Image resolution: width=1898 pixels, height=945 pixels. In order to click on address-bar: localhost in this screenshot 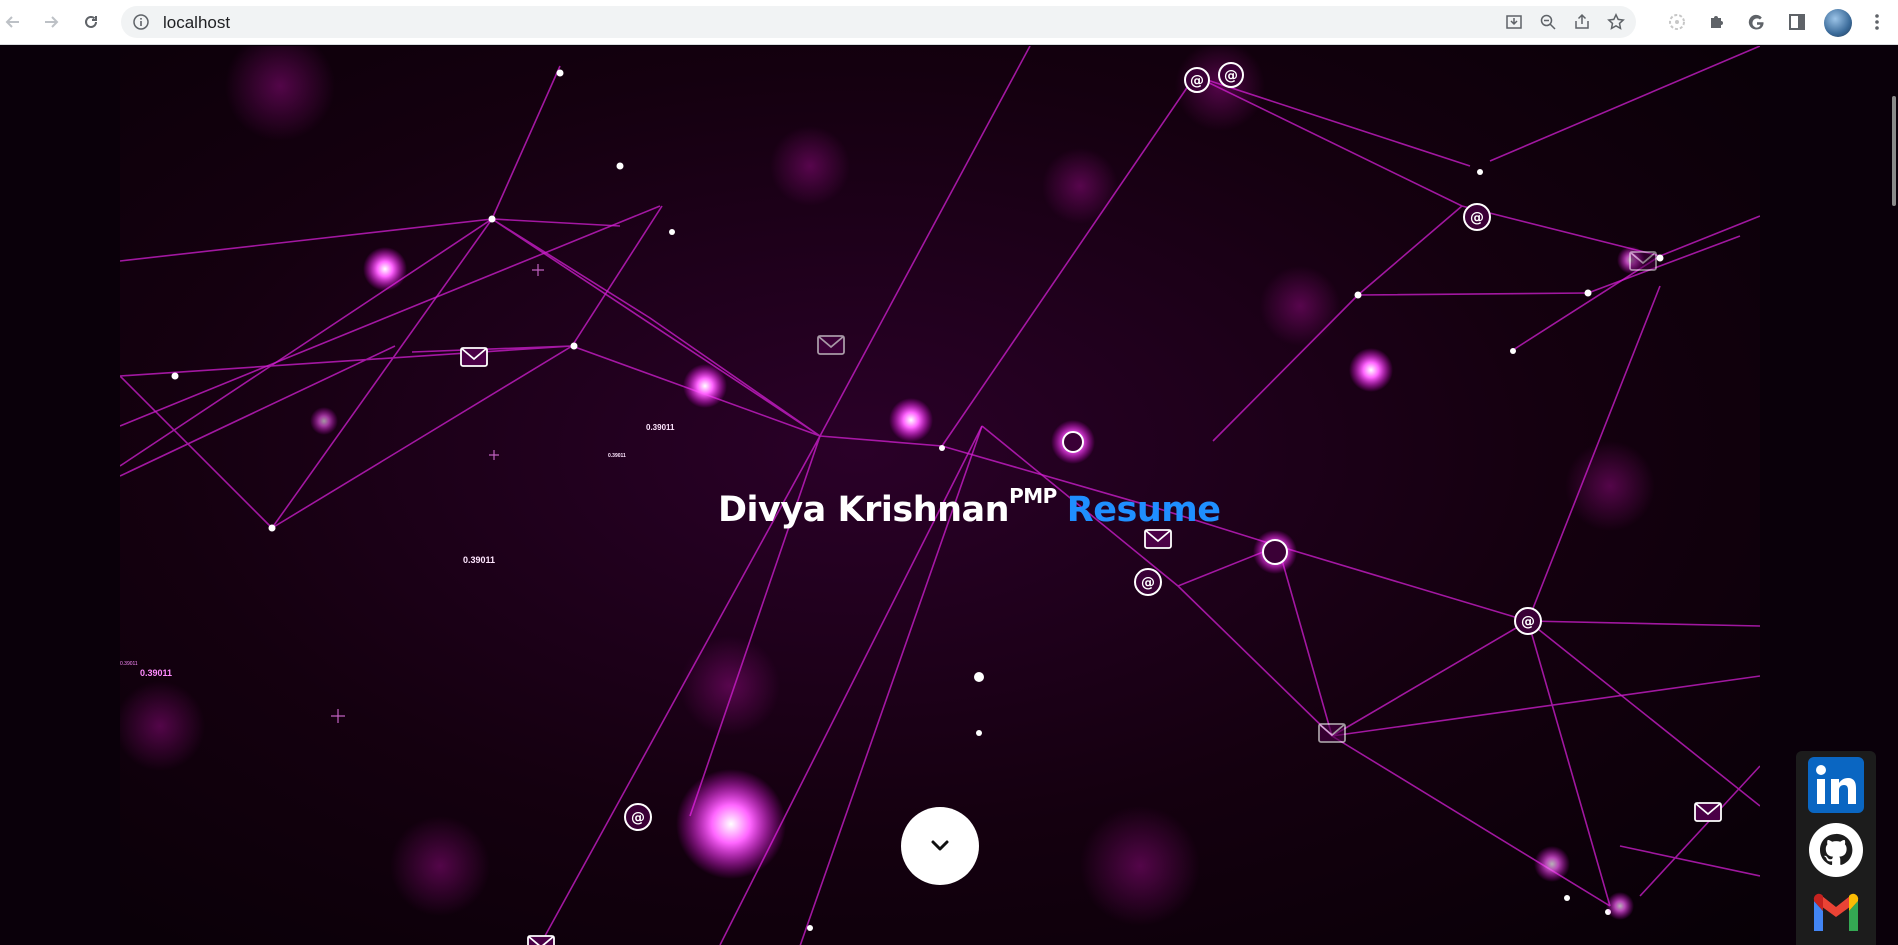, I will do `click(878, 22)`.